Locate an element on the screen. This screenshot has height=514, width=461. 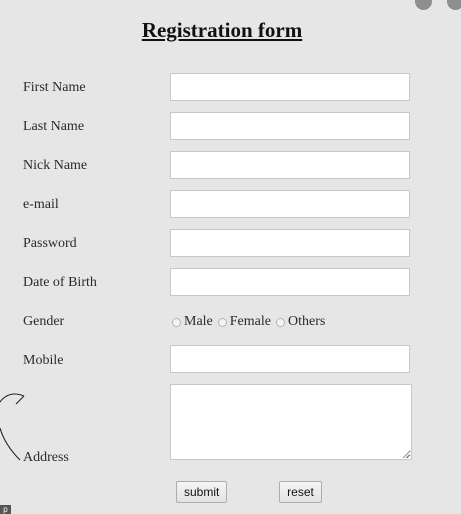
date-of-birth-label: Date of Birth is located at coordinates (60, 282).